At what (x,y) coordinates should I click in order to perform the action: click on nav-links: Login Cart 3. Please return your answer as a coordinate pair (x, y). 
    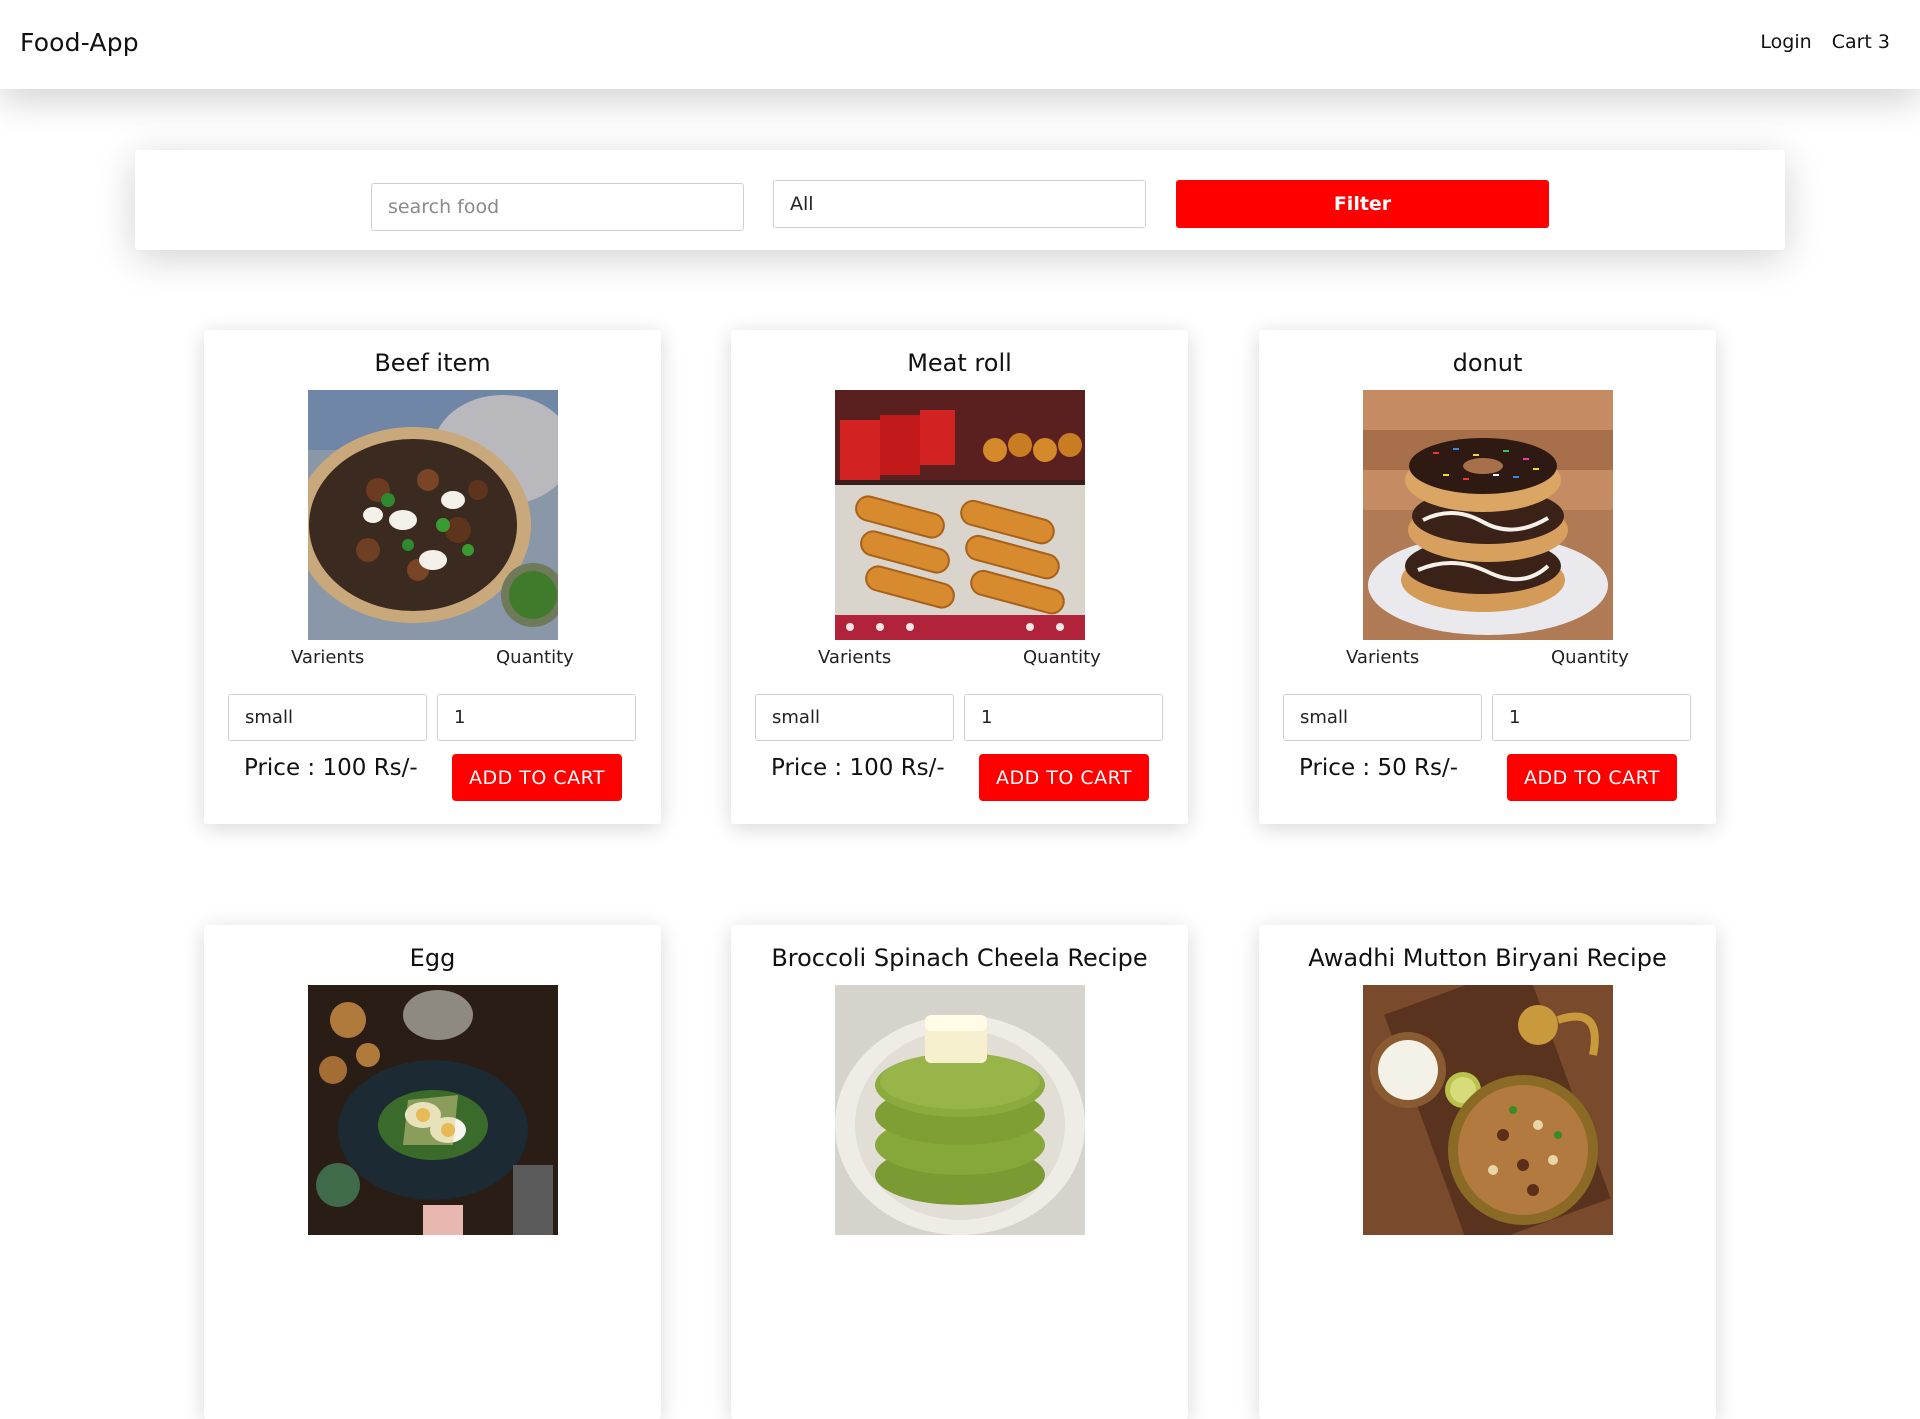
    Looking at the image, I should click on (1825, 42).